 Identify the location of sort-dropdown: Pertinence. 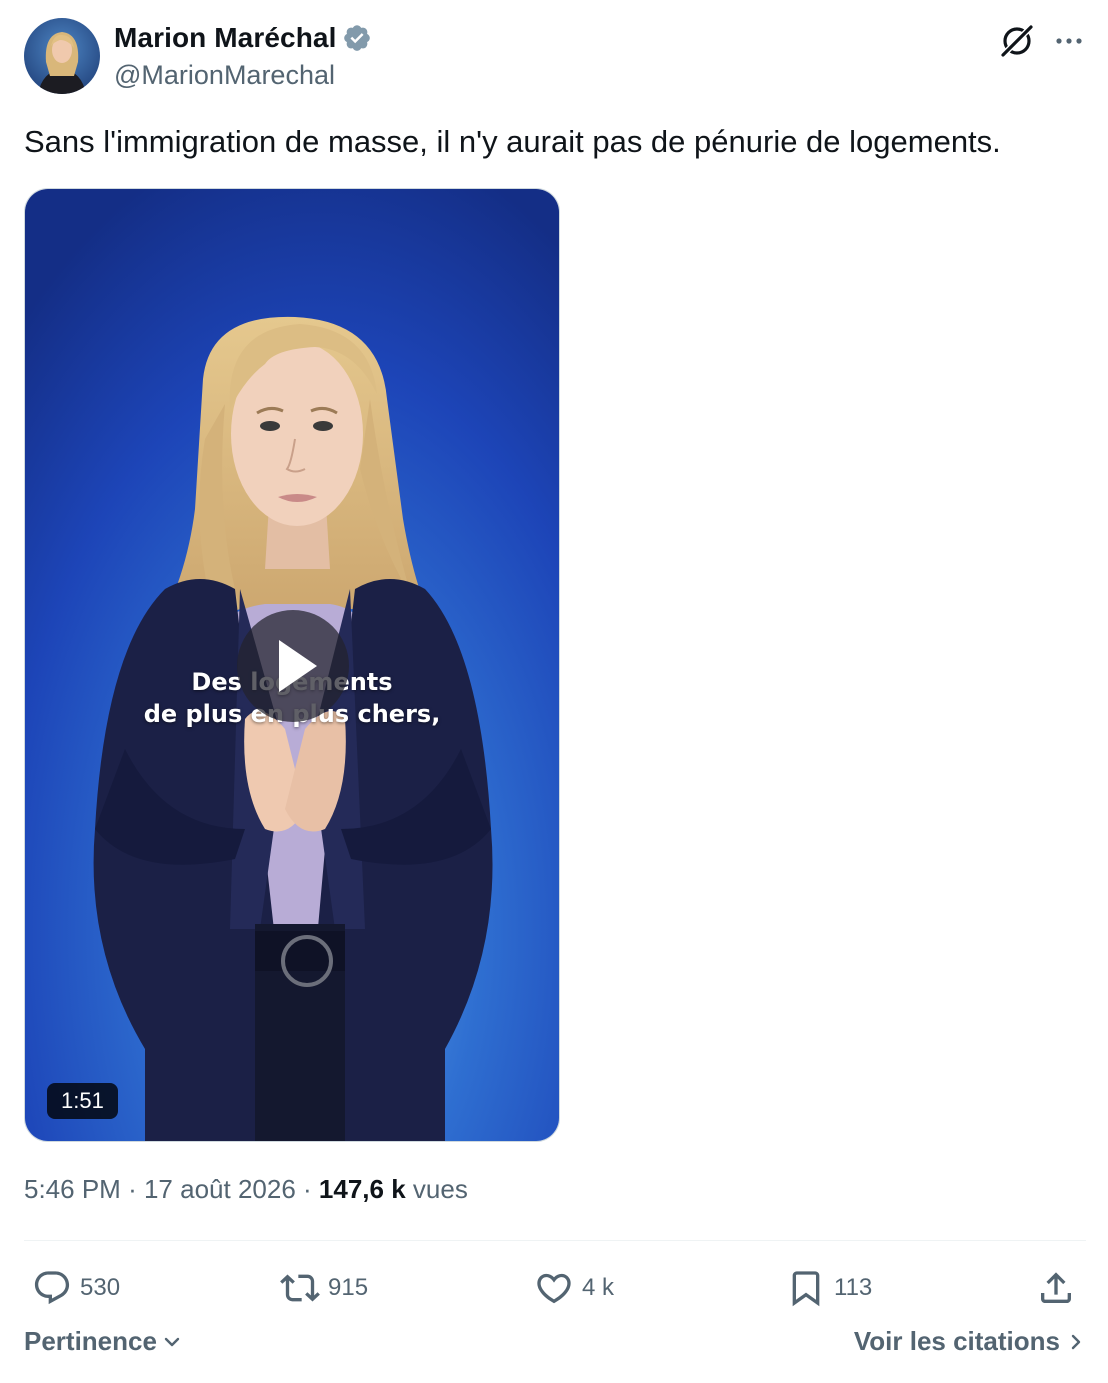
(103, 1341).